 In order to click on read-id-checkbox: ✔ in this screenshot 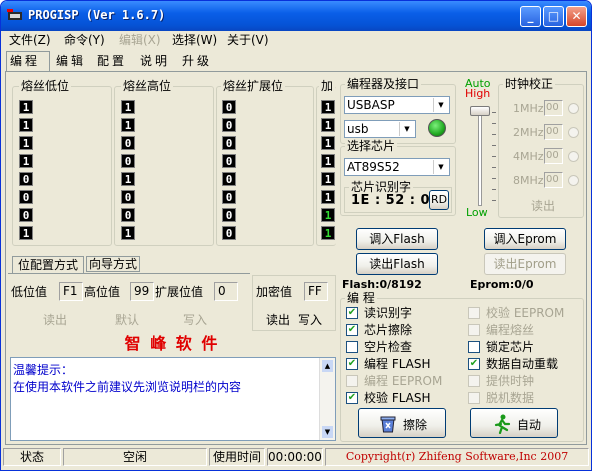, I will do `click(352, 313)`.